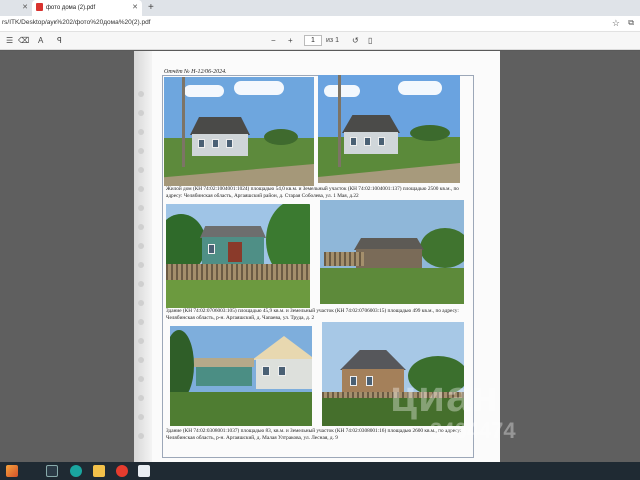 This screenshot has width=640, height=480. Describe the element at coordinates (122, 471) in the screenshot. I see `yandex-icon` at that location.